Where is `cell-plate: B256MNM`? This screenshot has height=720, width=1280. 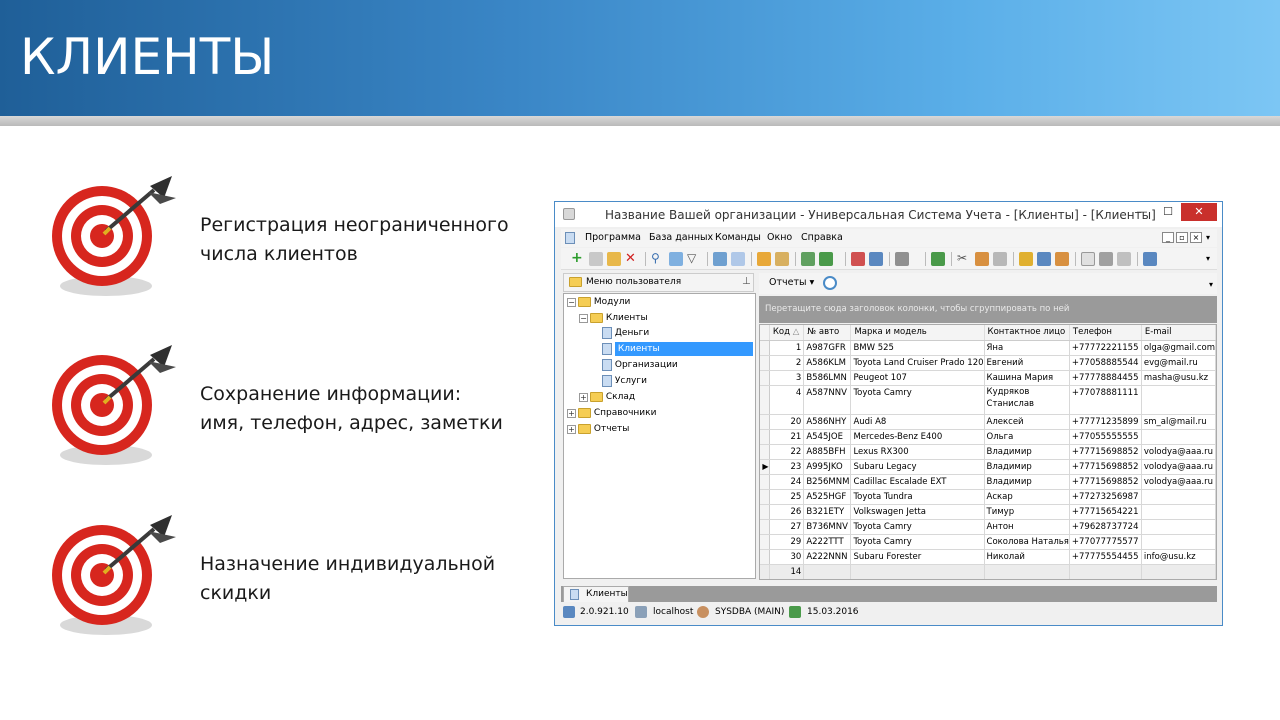 cell-plate: B256MNM is located at coordinates (827, 482).